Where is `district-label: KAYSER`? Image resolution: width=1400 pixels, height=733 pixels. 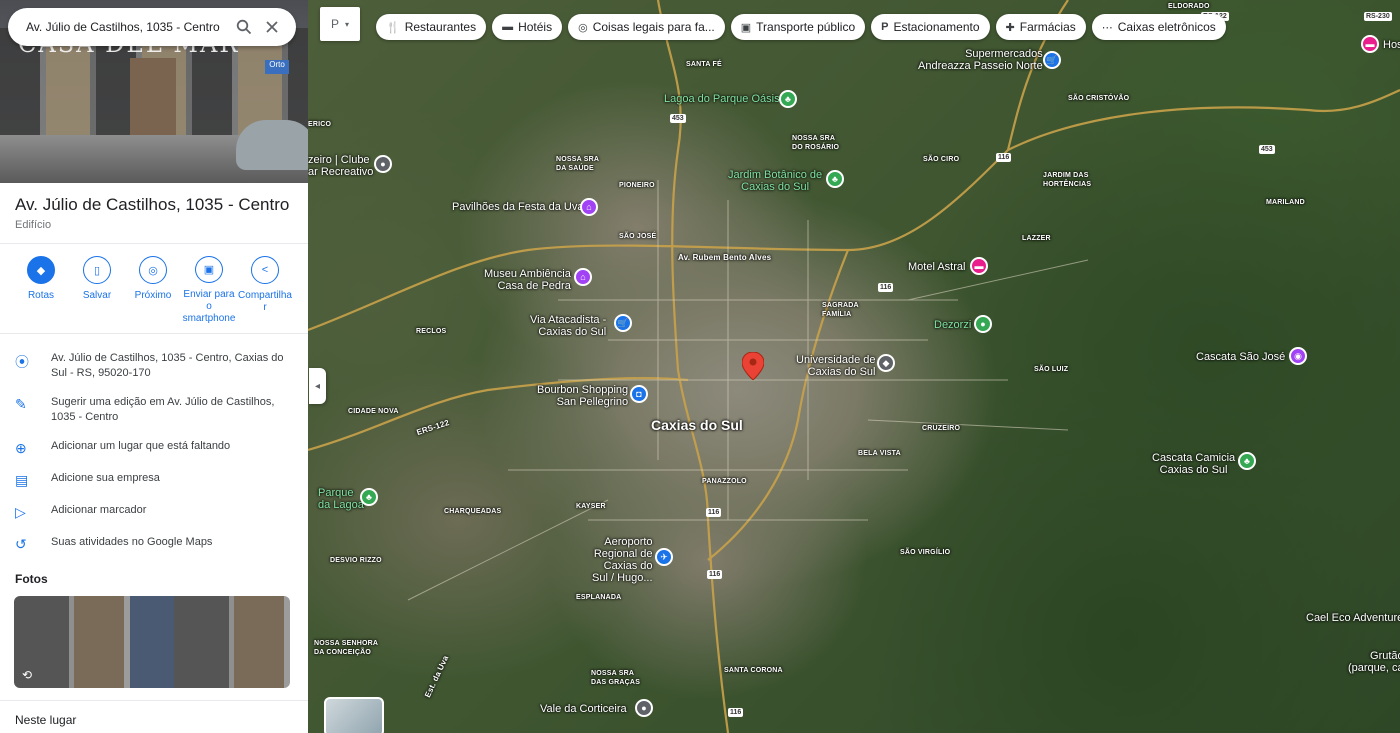 district-label: KAYSER is located at coordinates (591, 506).